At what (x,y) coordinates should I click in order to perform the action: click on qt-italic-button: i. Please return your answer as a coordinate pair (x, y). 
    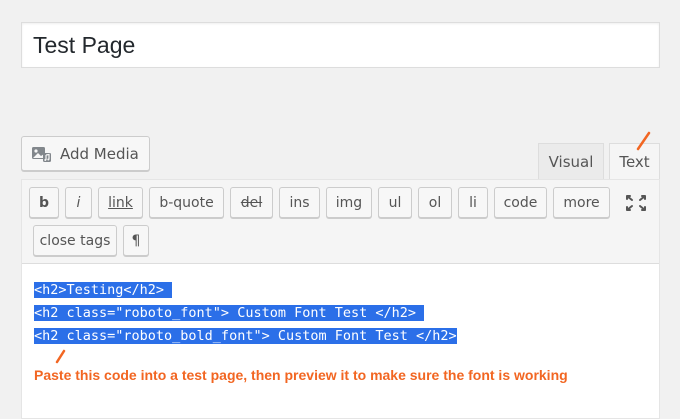
    Looking at the image, I should click on (78, 202).